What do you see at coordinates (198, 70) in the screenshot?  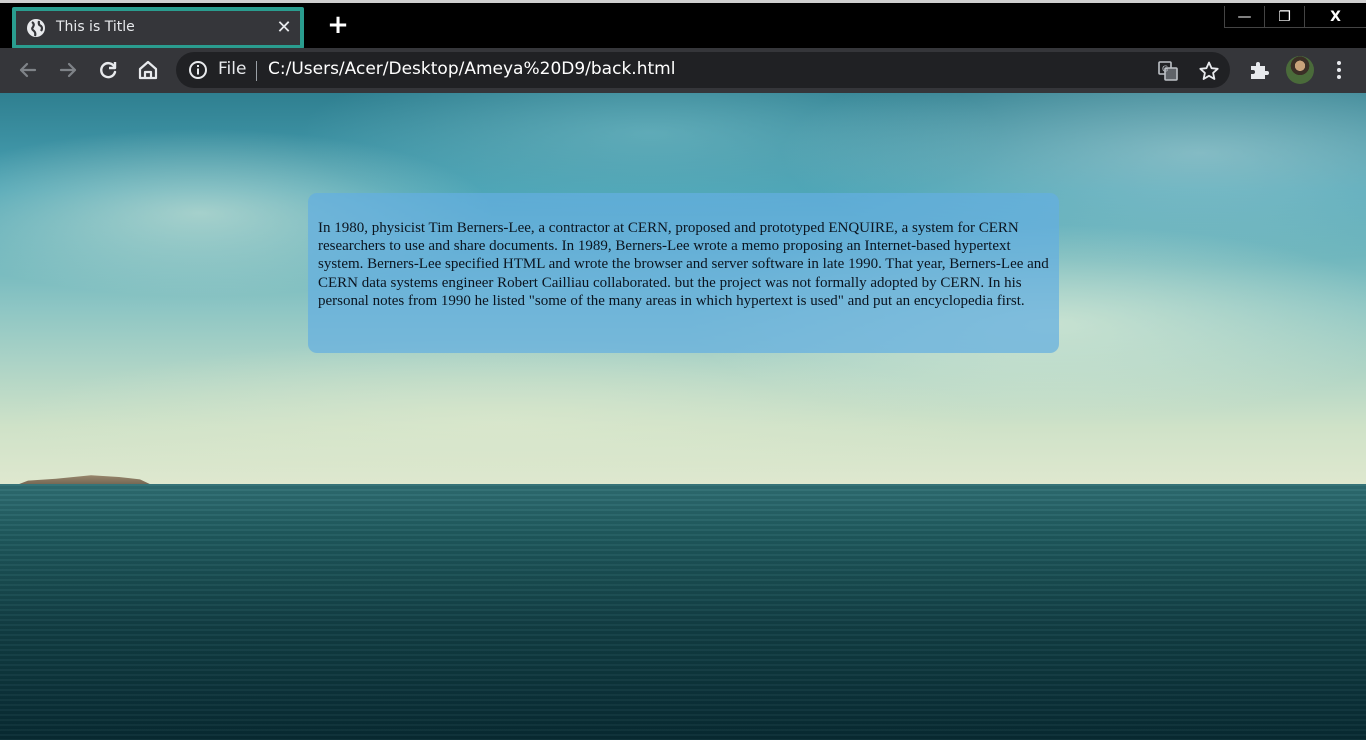 I see `info-icon` at bounding box center [198, 70].